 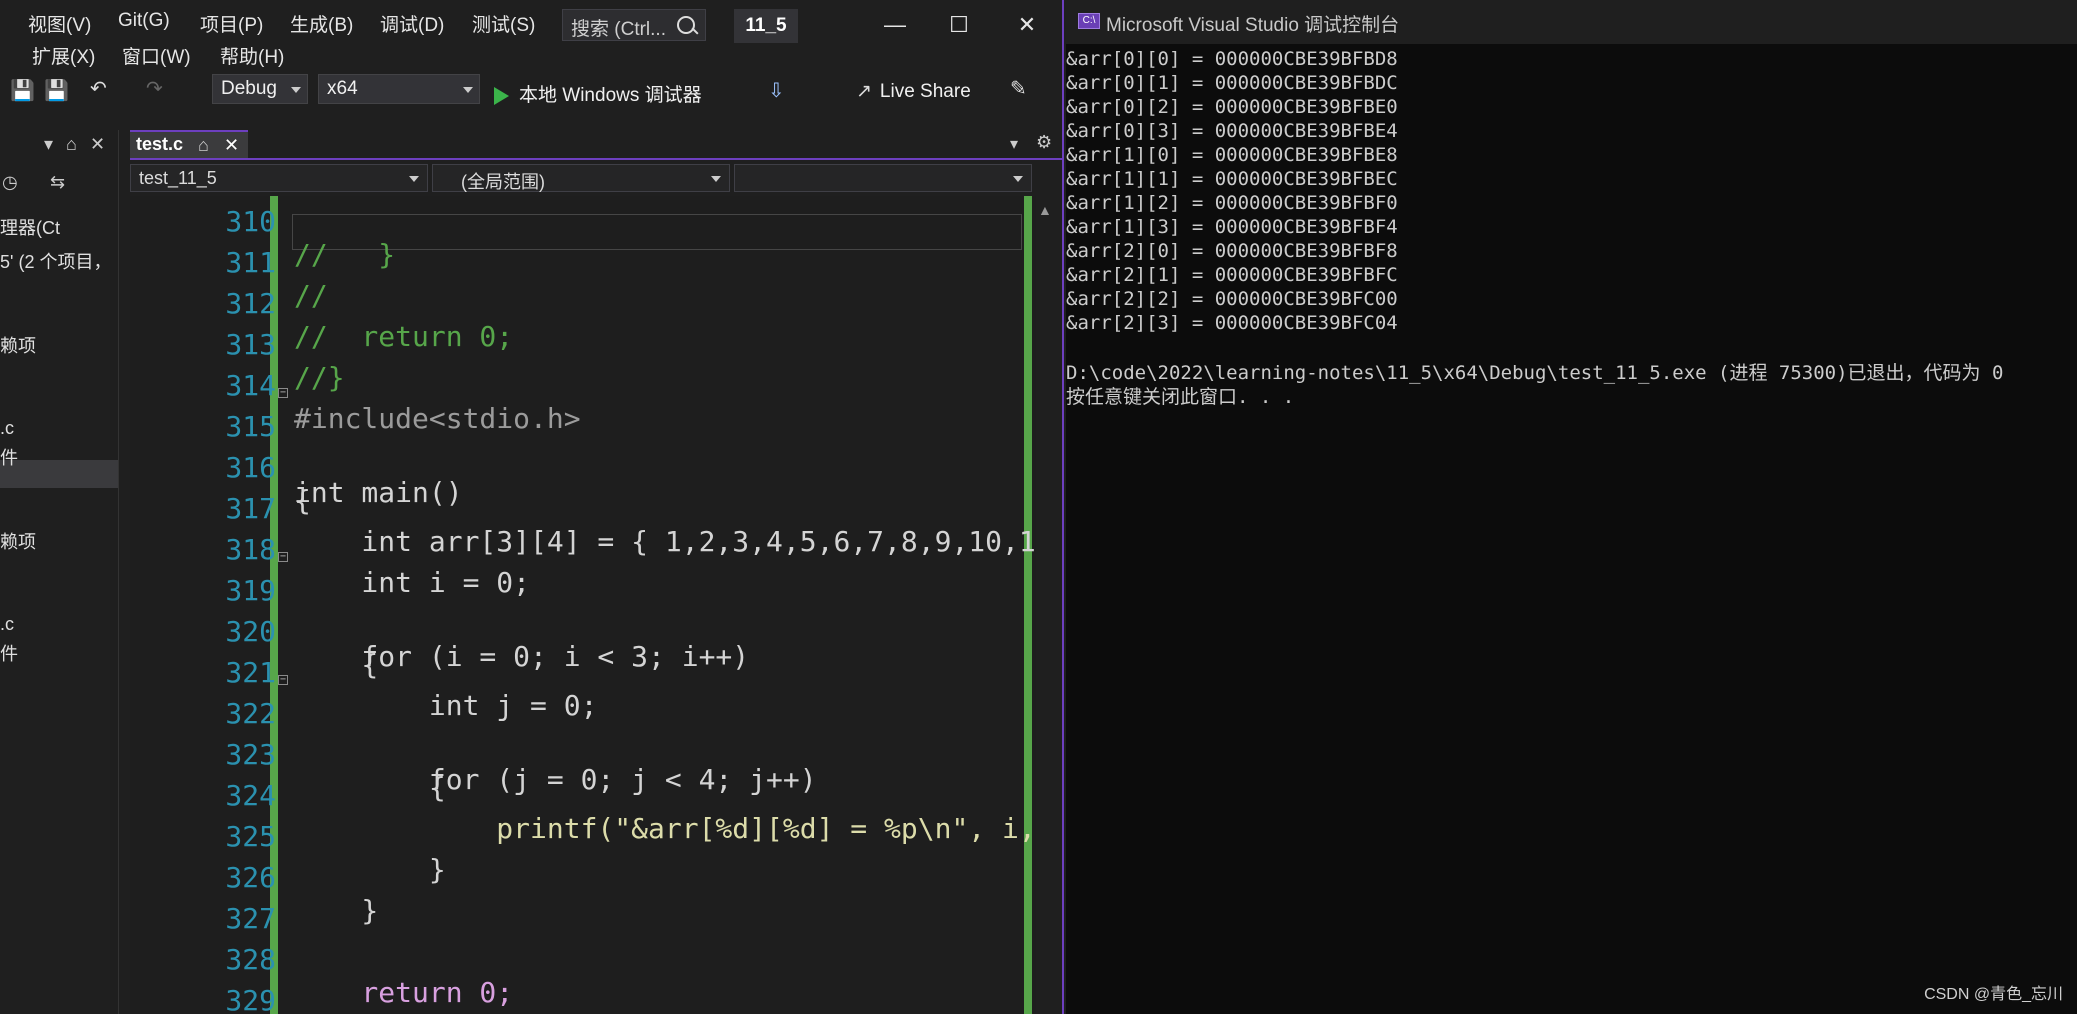 I want to click on menu-project: 项目(P), so click(x=231, y=23).